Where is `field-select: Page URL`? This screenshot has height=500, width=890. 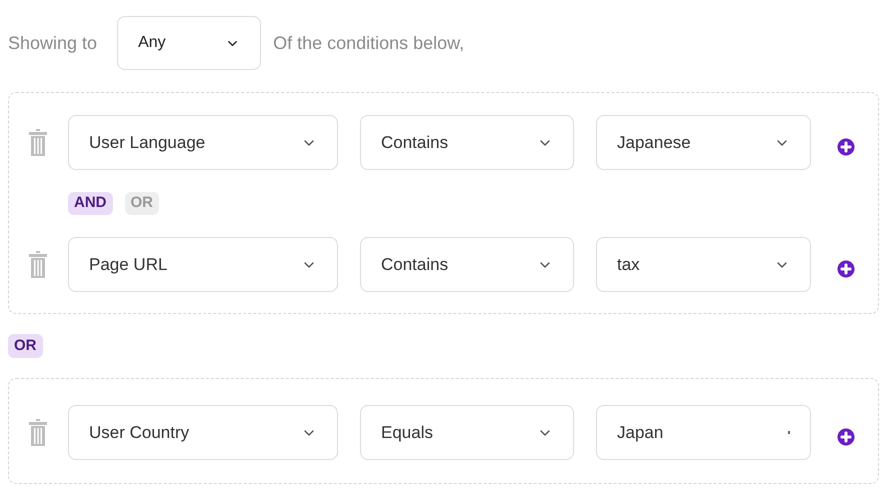 field-select: Page URL is located at coordinates (203, 264).